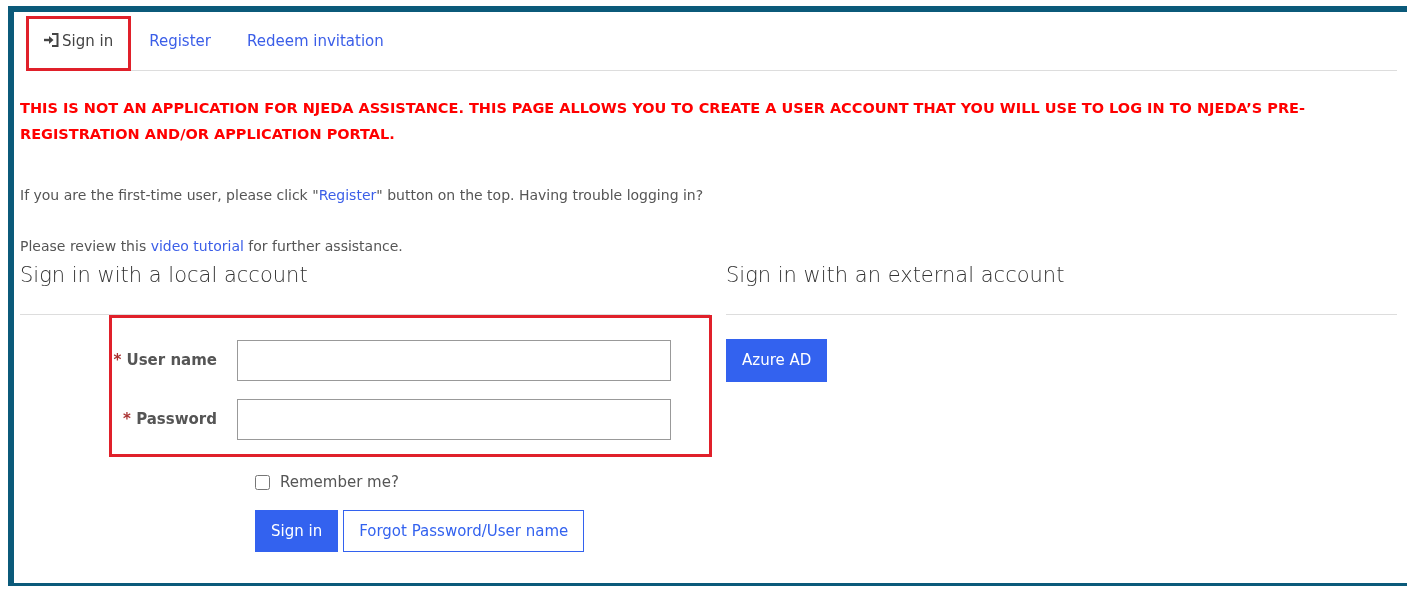 The height and width of the screenshot is (589, 1407). What do you see at coordinates (164, 276) in the screenshot?
I see `section-heading: Sign in with a local account` at bounding box center [164, 276].